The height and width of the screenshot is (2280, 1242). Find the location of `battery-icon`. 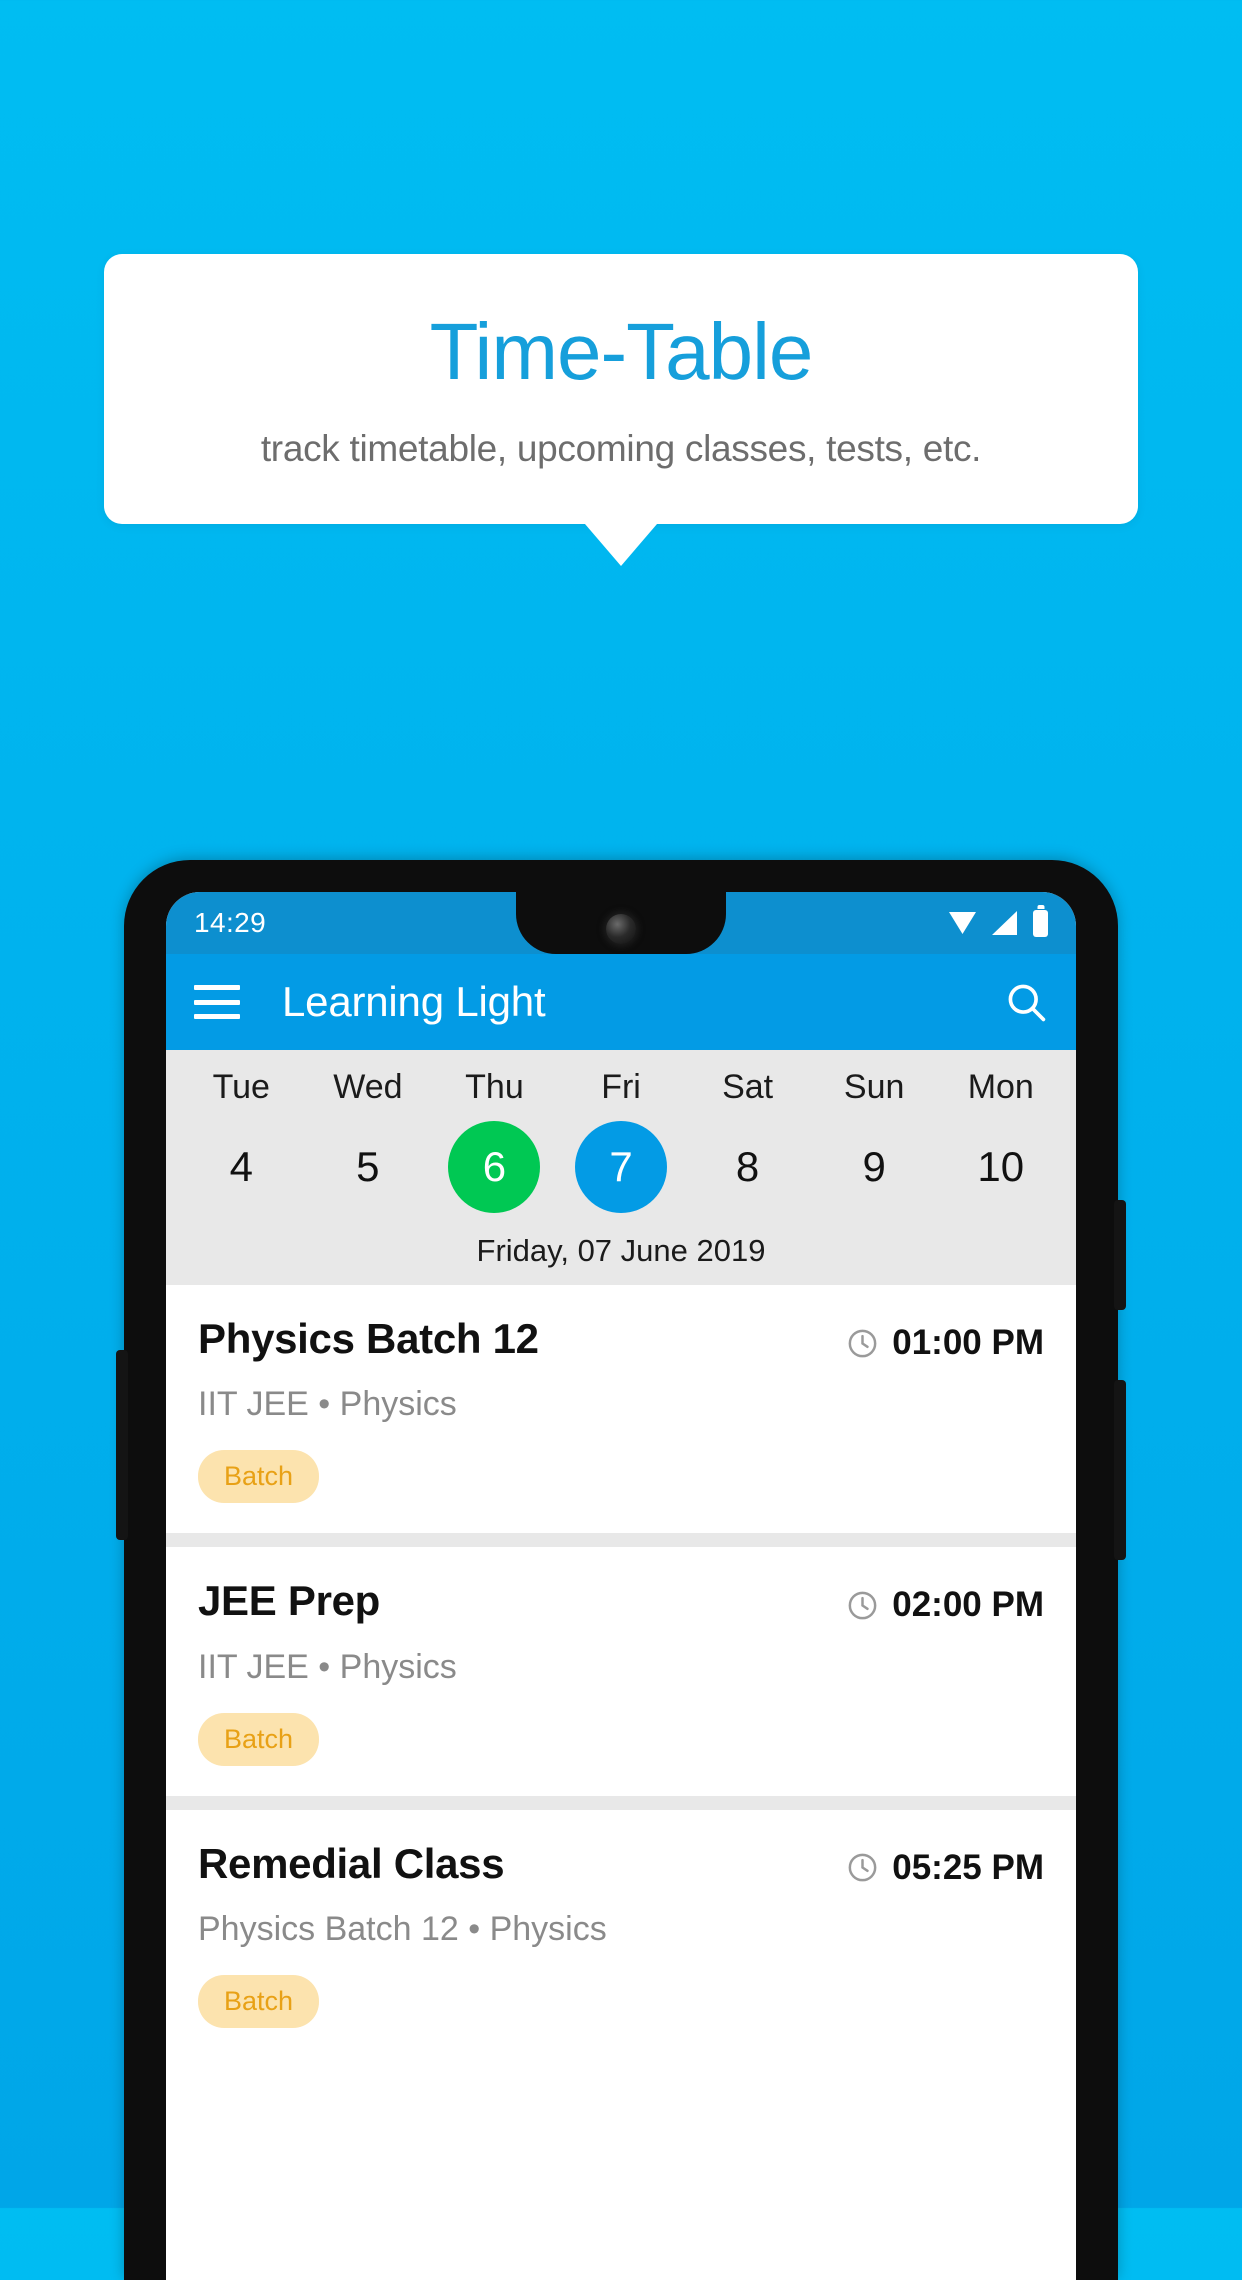

battery-icon is located at coordinates (1040, 923).